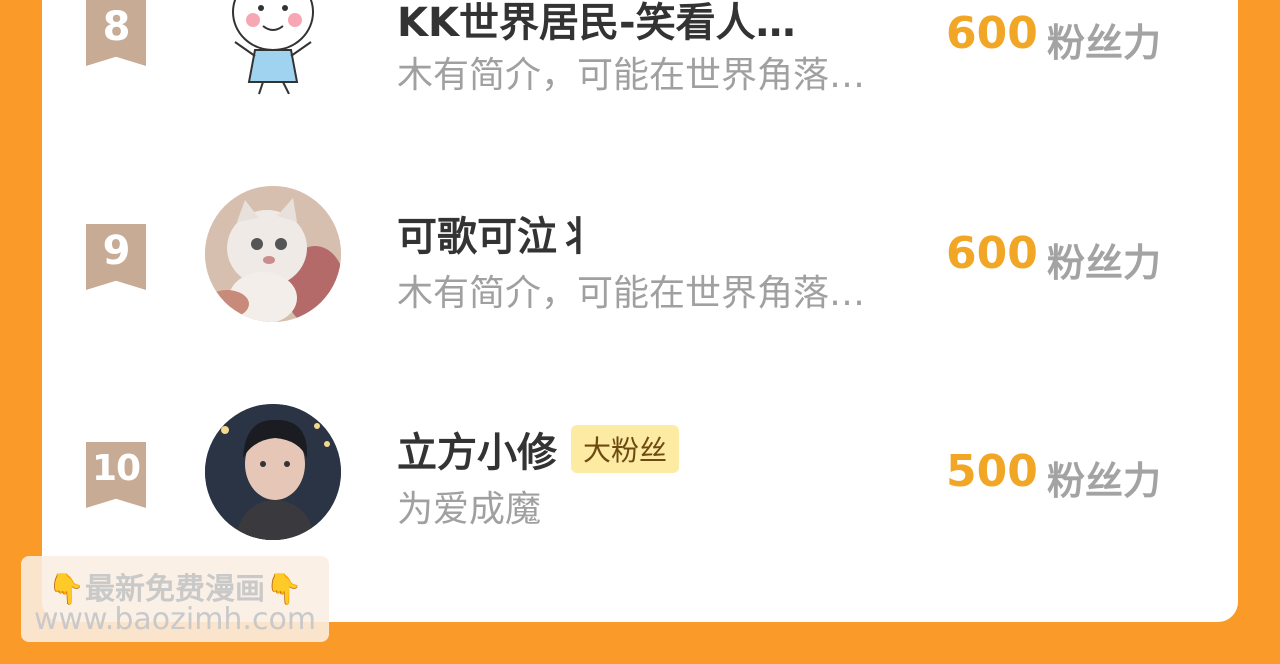  I want to click on fan-power-value: 500, so click(992, 471).